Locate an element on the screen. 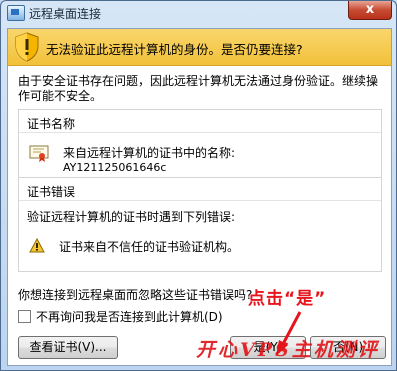 The width and height of the screenshot is (397, 371). warning-banner: 无法验证此远程计算机的身份。是否仍要连接? is located at coordinates (199, 47).